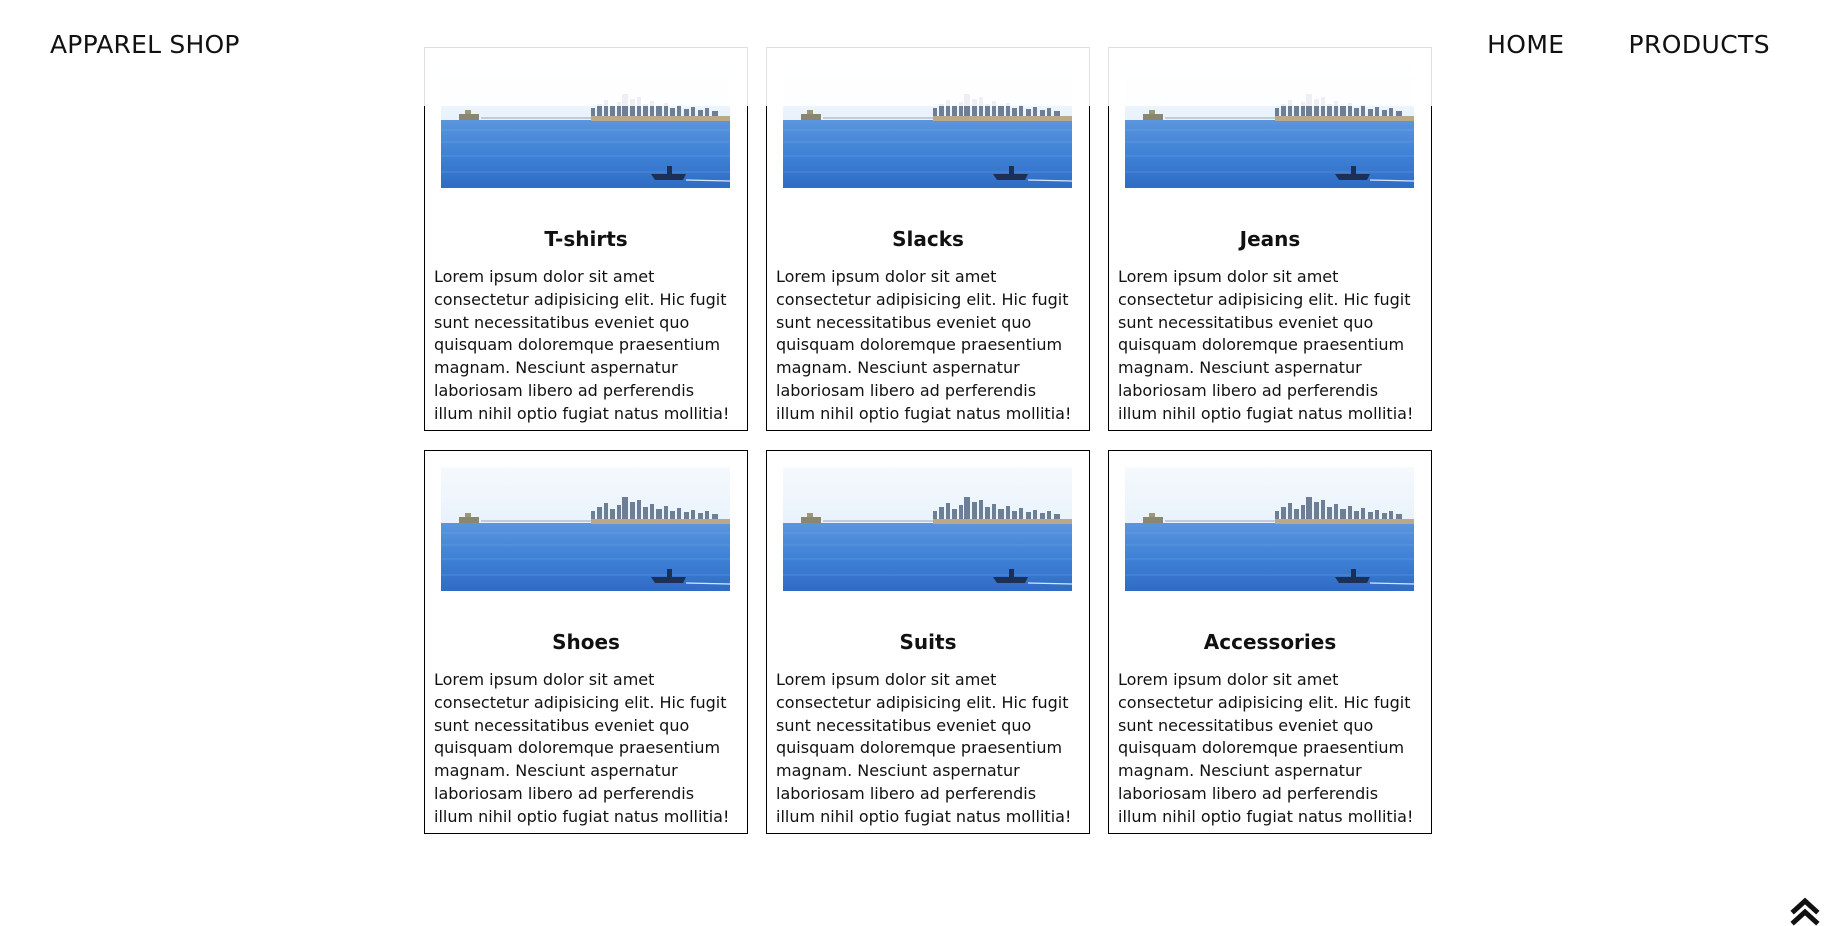  What do you see at coordinates (1270, 239) in the screenshot?
I see `product-title: Jeans` at bounding box center [1270, 239].